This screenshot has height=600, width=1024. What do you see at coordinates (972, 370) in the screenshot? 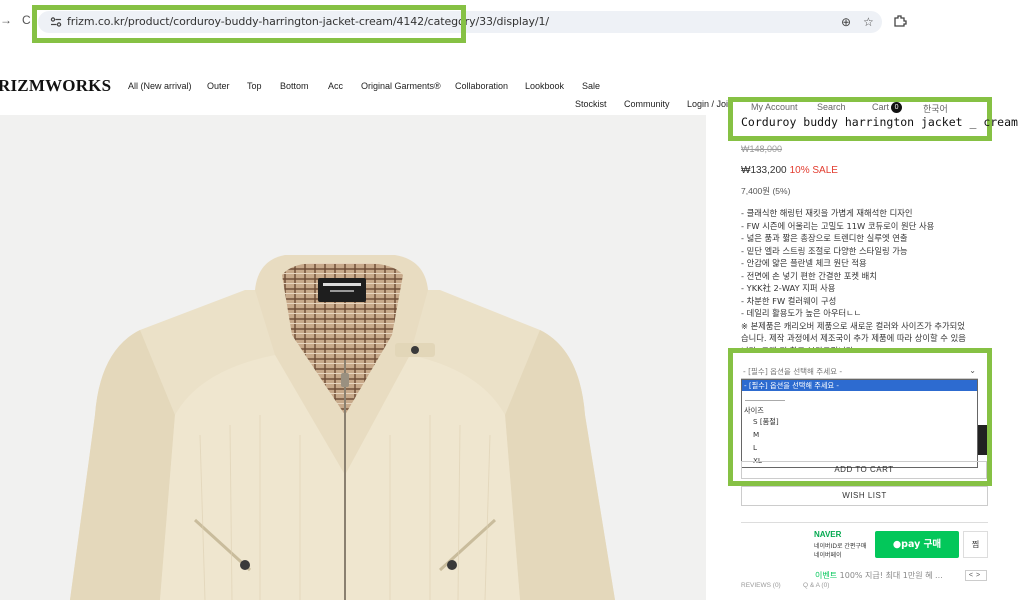
I see `chevron-down-icon: ⌄` at bounding box center [972, 370].